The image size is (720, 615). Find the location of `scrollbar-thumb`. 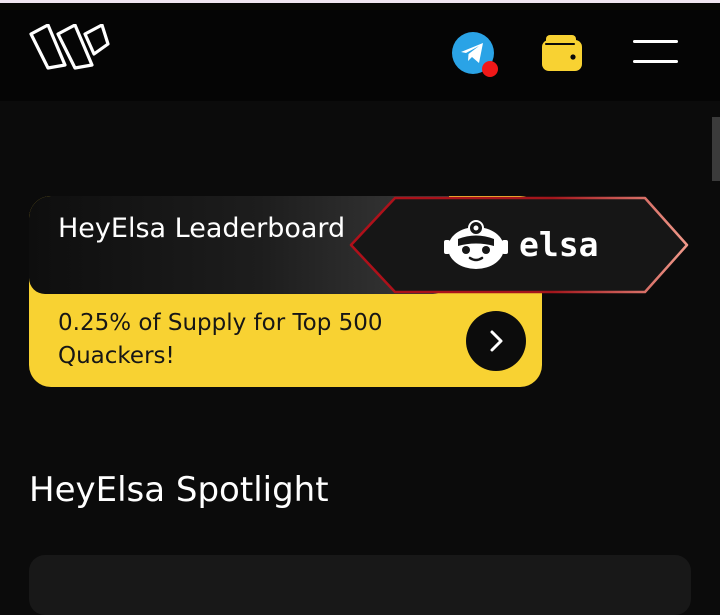

scrollbar-thumb is located at coordinates (716, 149).